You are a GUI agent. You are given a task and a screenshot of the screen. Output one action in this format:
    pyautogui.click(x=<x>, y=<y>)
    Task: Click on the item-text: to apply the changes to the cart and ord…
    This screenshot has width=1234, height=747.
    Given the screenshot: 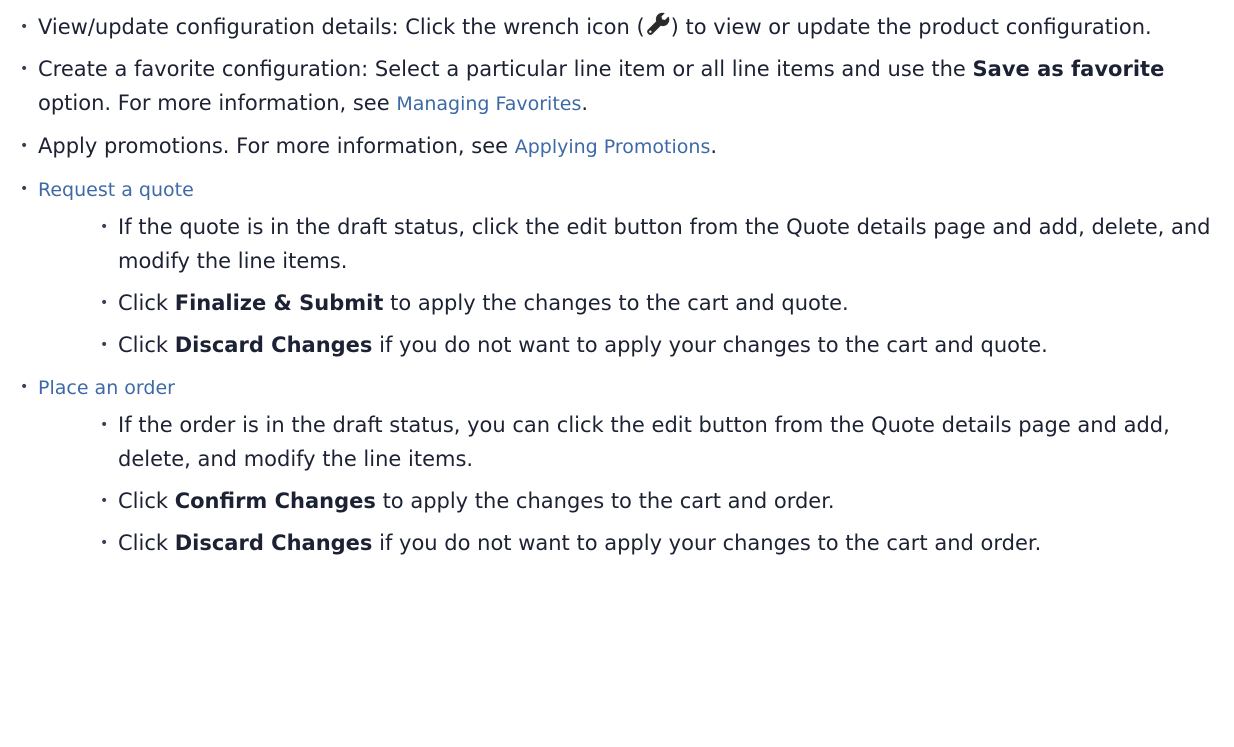 What is the action you would take?
    pyautogui.click(x=605, y=501)
    